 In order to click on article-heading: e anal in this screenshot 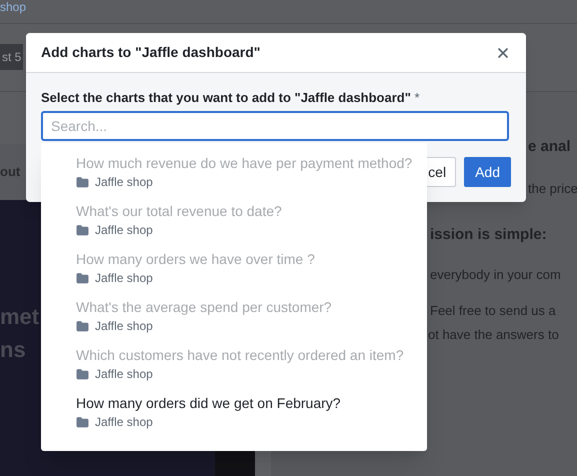, I will do `click(549, 147)`.